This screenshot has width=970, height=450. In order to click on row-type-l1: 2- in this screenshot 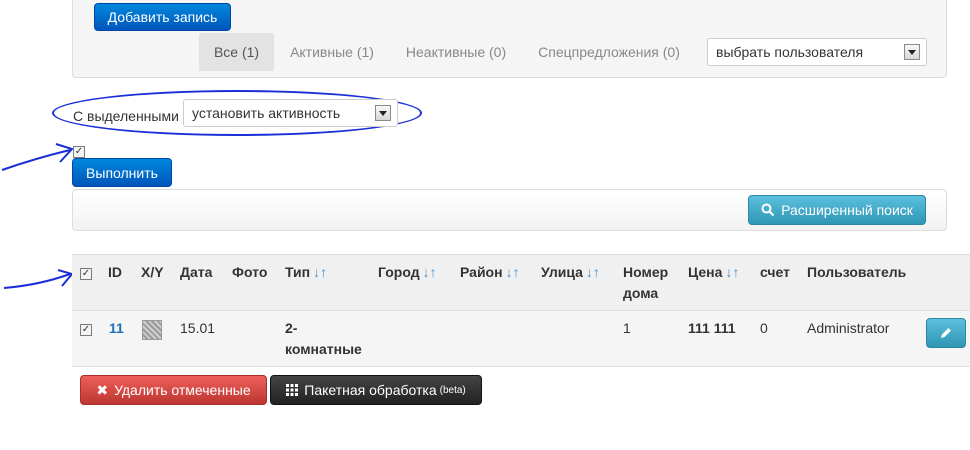, I will do `click(291, 328)`.